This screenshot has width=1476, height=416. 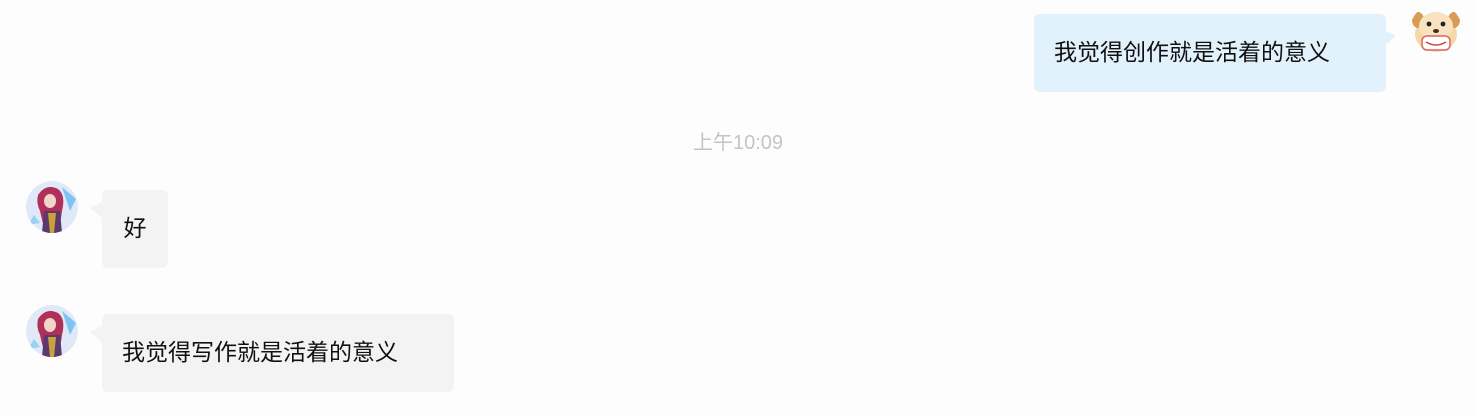 I want to click on dog-cartoon-avatar, so click(x=1436, y=30).